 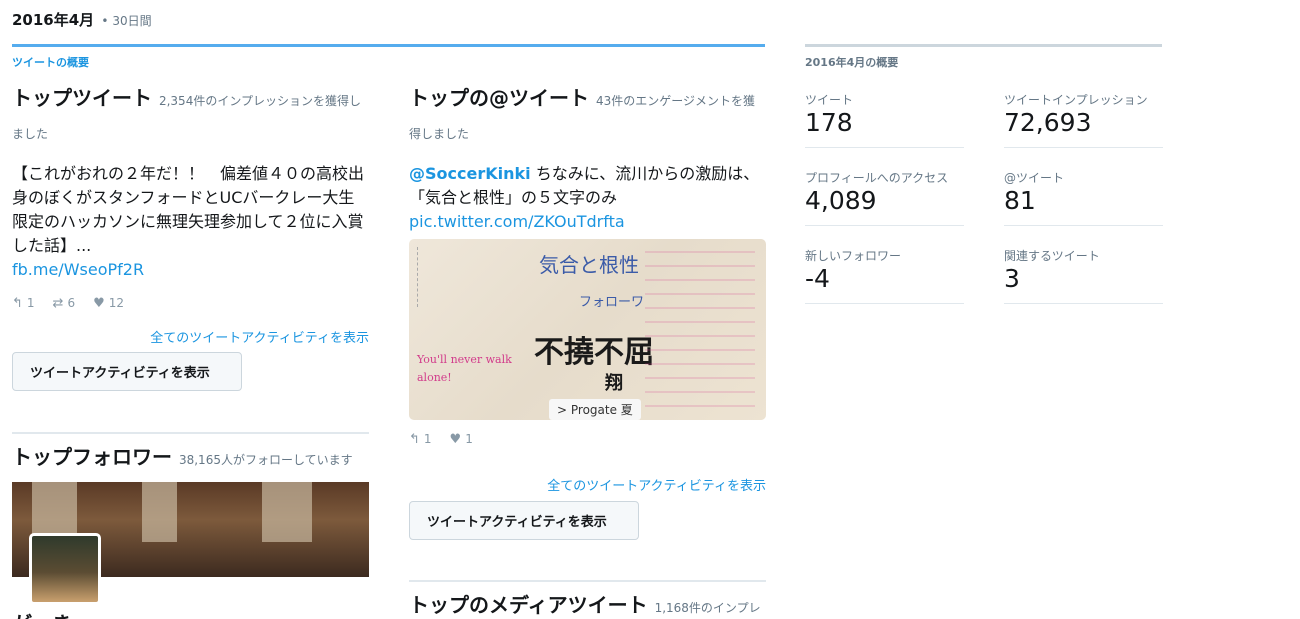 I want to click on stat-value: 3, so click(x=1012, y=278).